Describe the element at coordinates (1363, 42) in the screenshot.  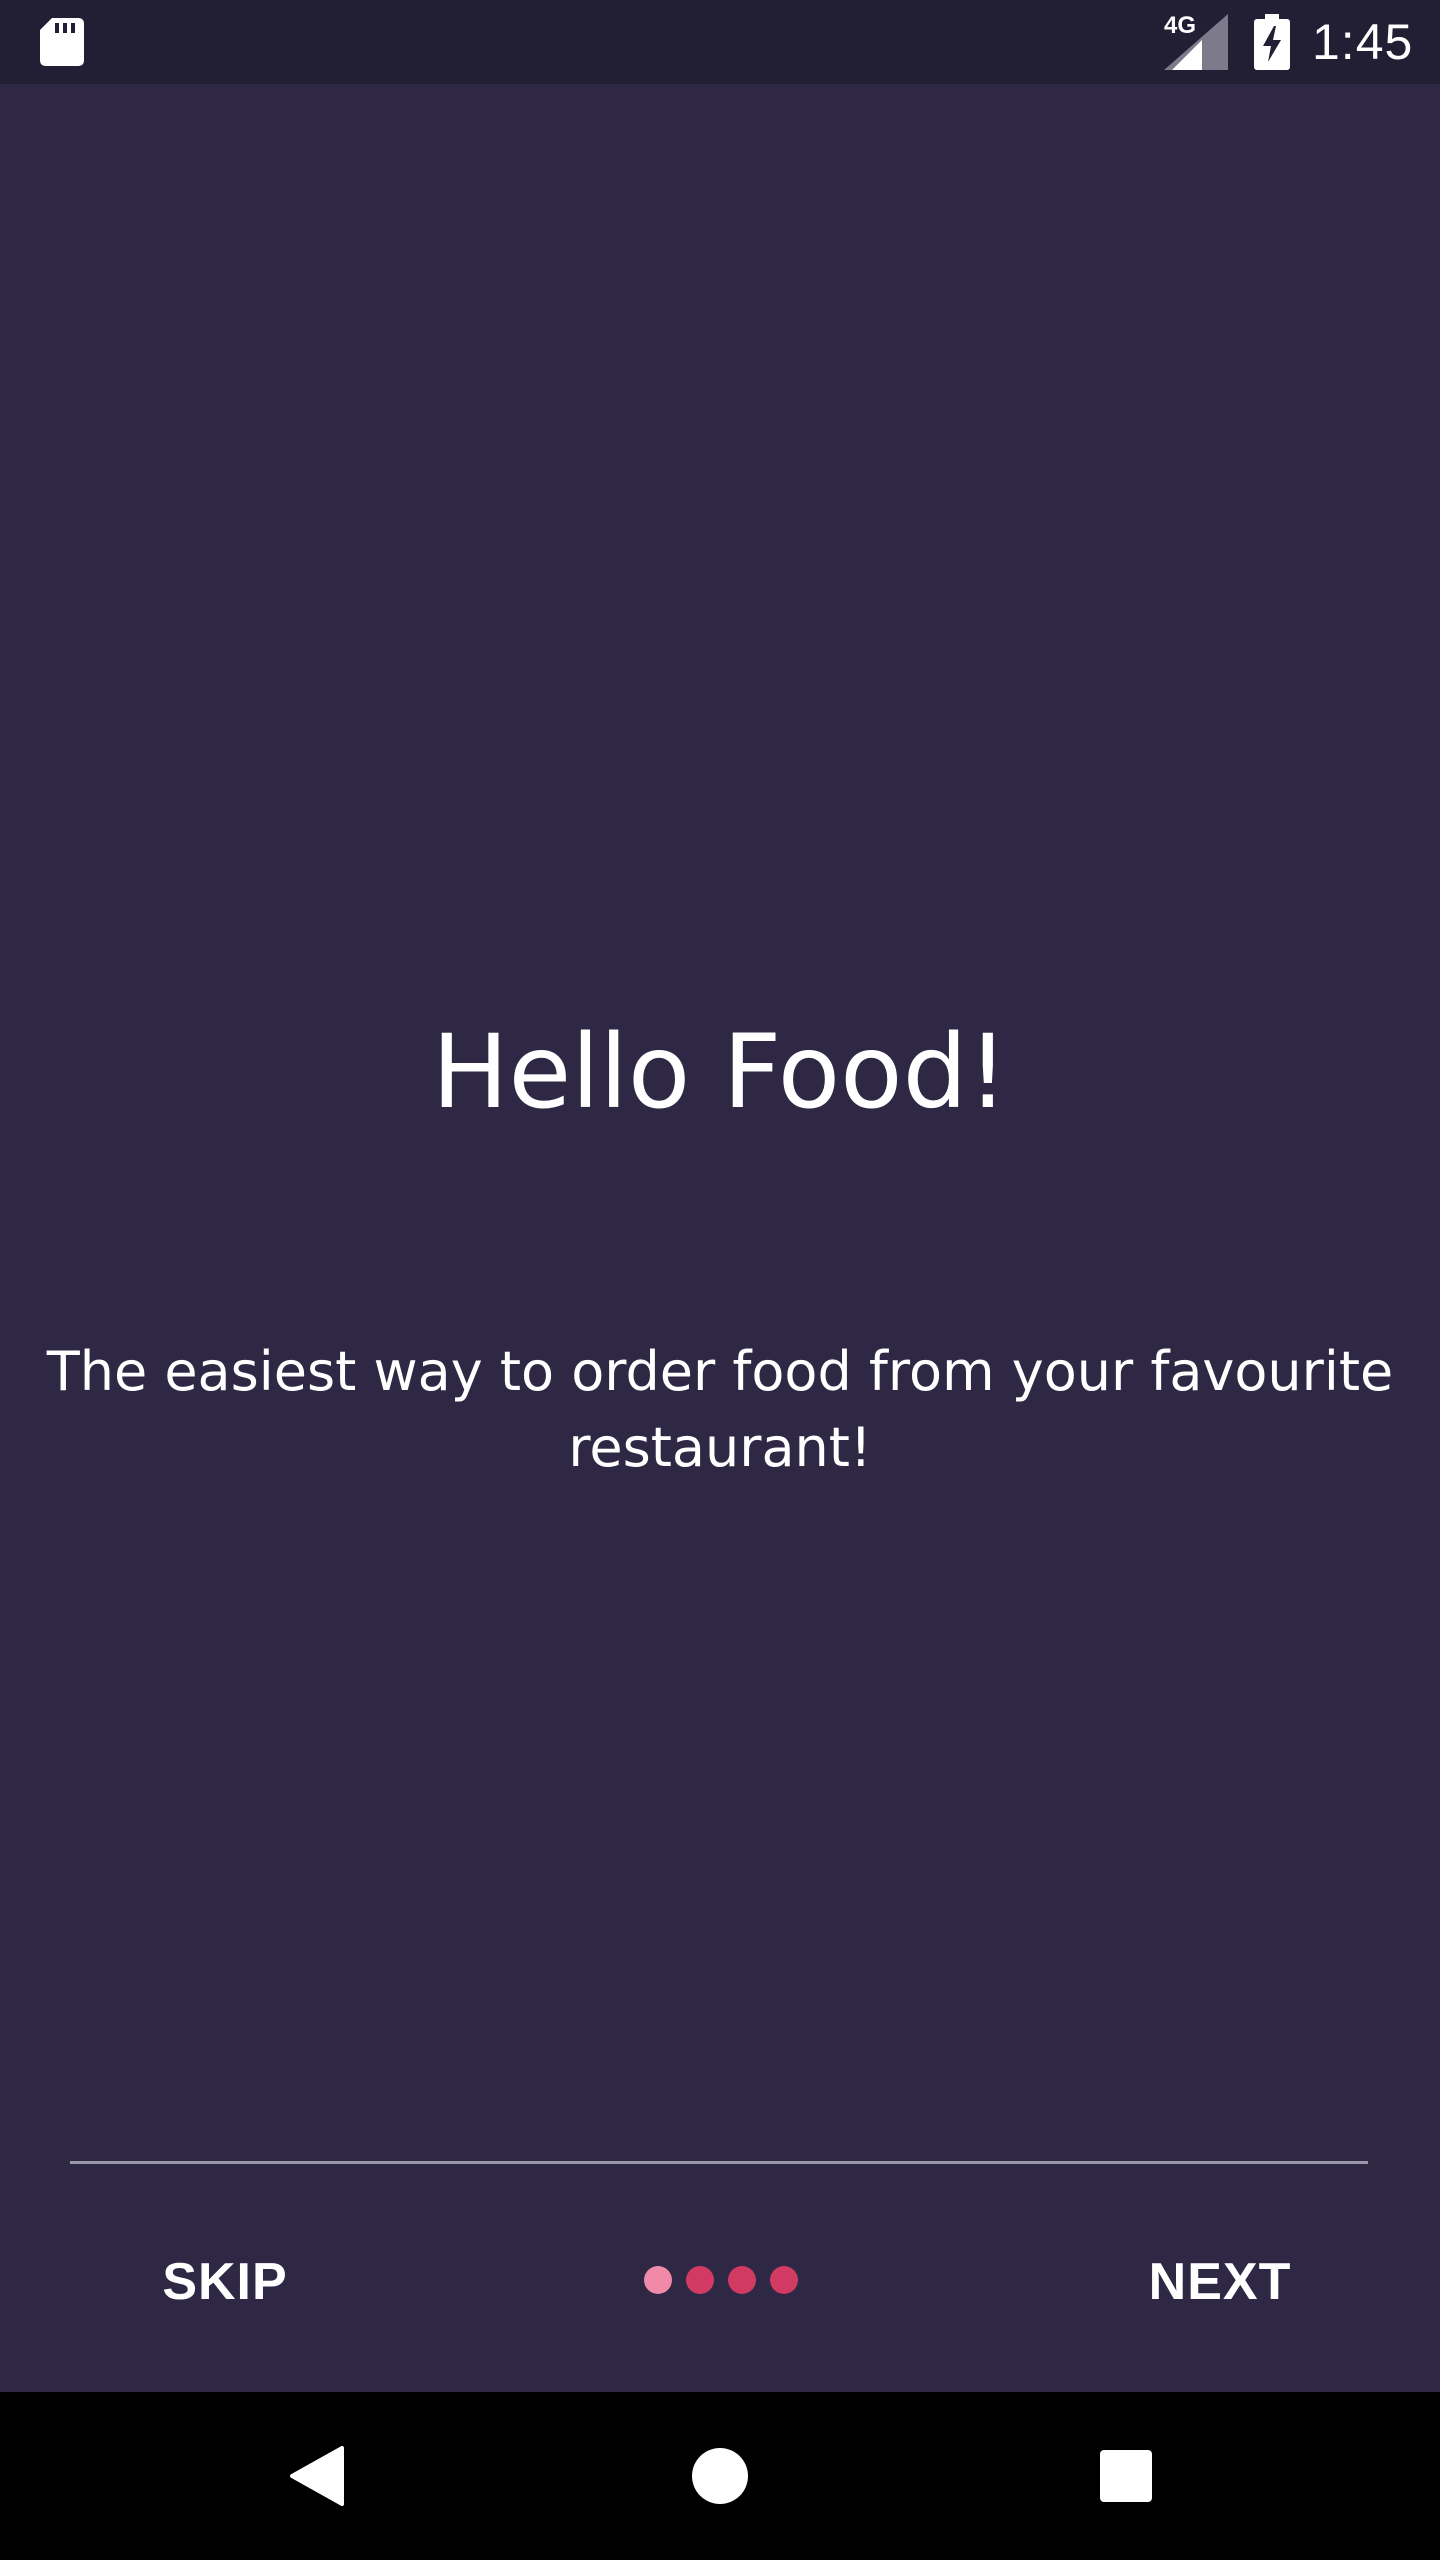
I see `clock: 1:45` at that location.